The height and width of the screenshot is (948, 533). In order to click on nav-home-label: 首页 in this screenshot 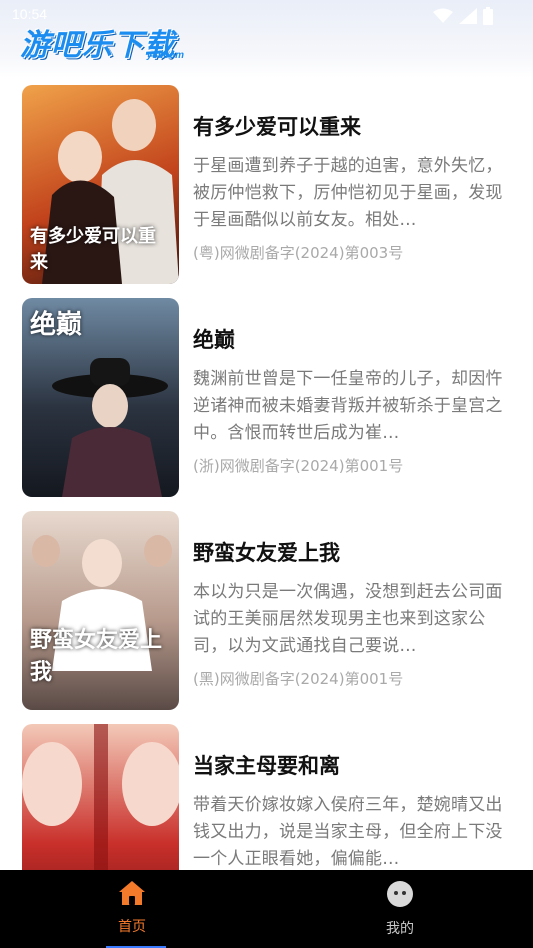, I will do `click(132, 927)`.